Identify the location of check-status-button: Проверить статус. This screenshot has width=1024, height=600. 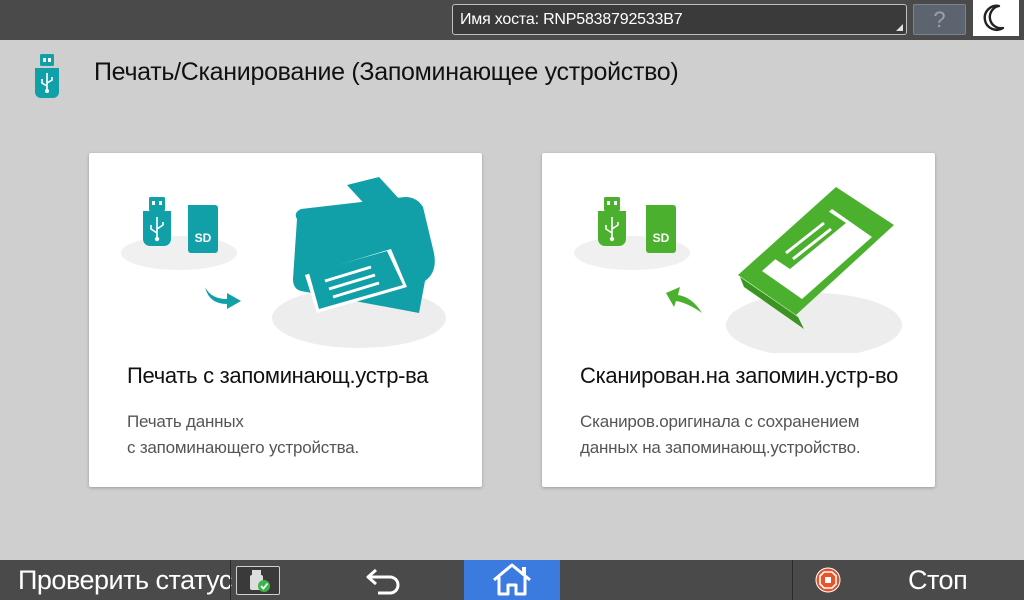
(116, 580).